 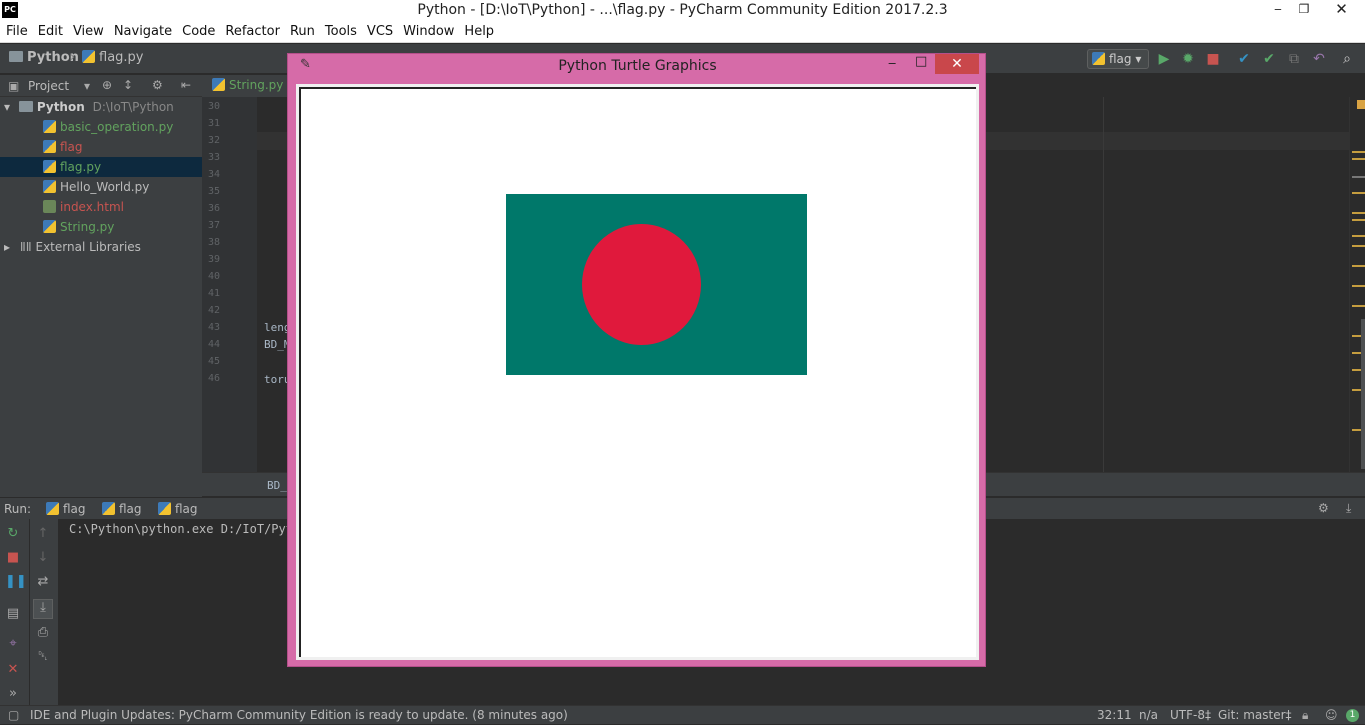 What do you see at coordinates (107, 85) in the screenshot?
I see `scroll-from-source-icon: ⊕` at bounding box center [107, 85].